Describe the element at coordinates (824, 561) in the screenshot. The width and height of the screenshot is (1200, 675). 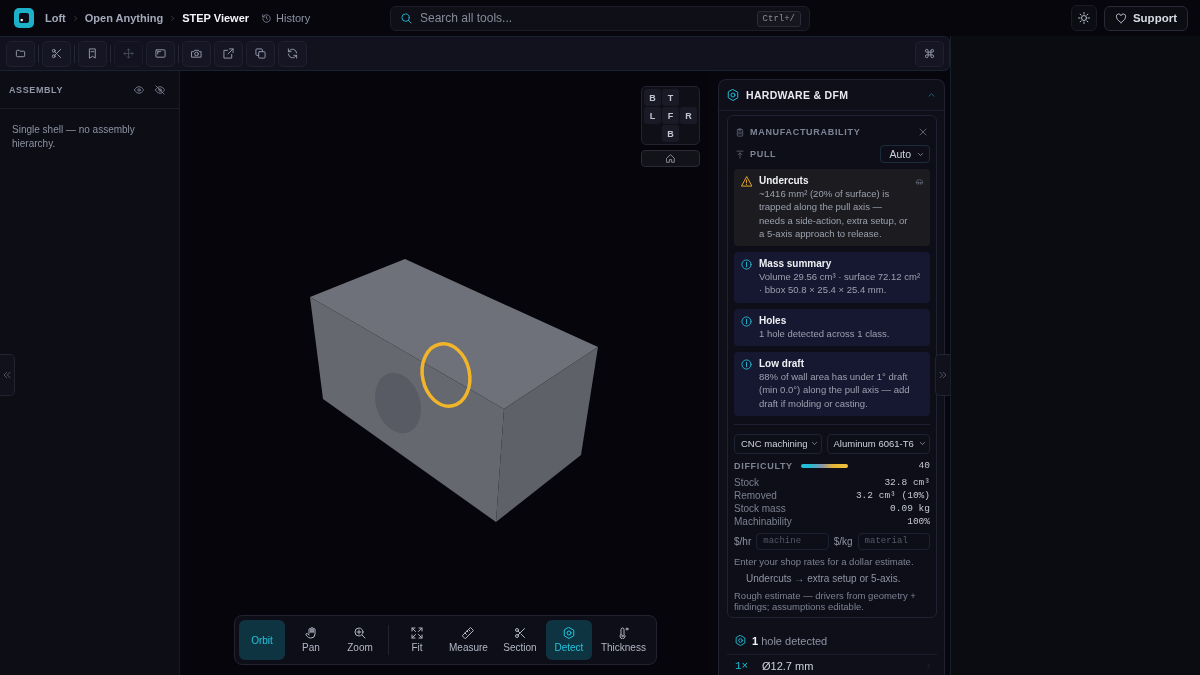
I see `note-text: Enter your shop rates for a dollar estimate.` at that location.